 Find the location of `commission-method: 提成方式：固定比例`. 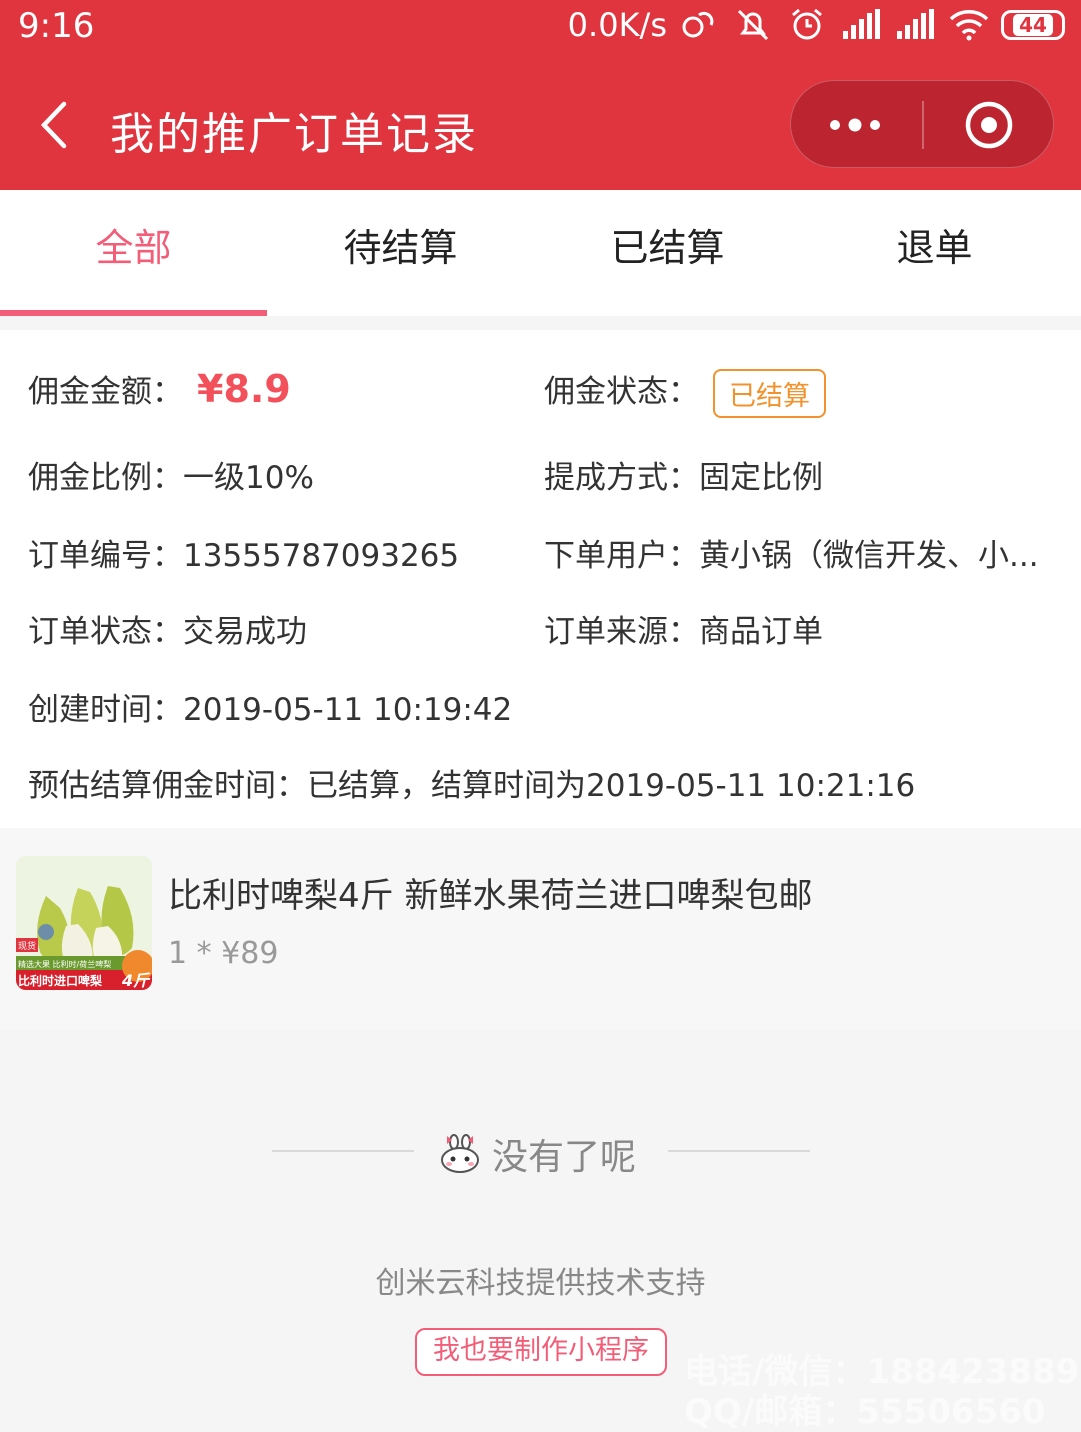

commission-method: 提成方式：固定比例 is located at coordinates (683, 478).